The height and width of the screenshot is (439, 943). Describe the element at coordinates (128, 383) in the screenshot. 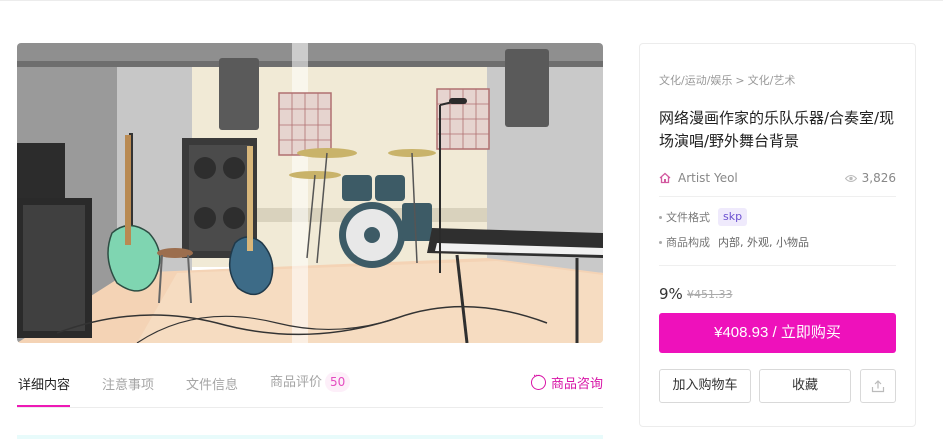

I see `tab-notes: 注意事项` at that location.